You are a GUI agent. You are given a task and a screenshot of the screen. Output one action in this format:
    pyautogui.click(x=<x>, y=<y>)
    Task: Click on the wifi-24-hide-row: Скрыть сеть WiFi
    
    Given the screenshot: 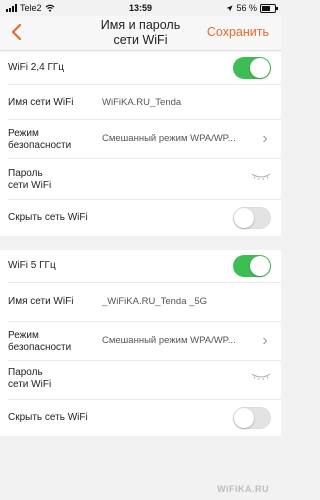 What is the action you would take?
    pyautogui.click(x=140, y=218)
    